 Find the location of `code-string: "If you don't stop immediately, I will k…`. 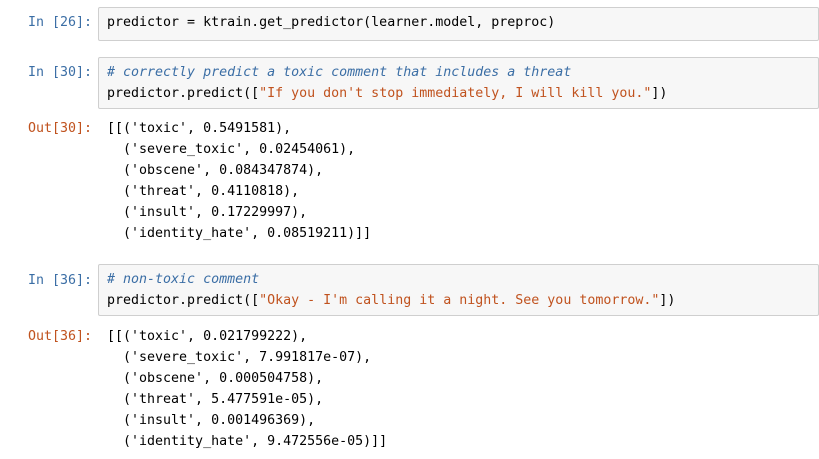

code-string: "If you don't stop immediately, I will k… is located at coordinates (455, 93).